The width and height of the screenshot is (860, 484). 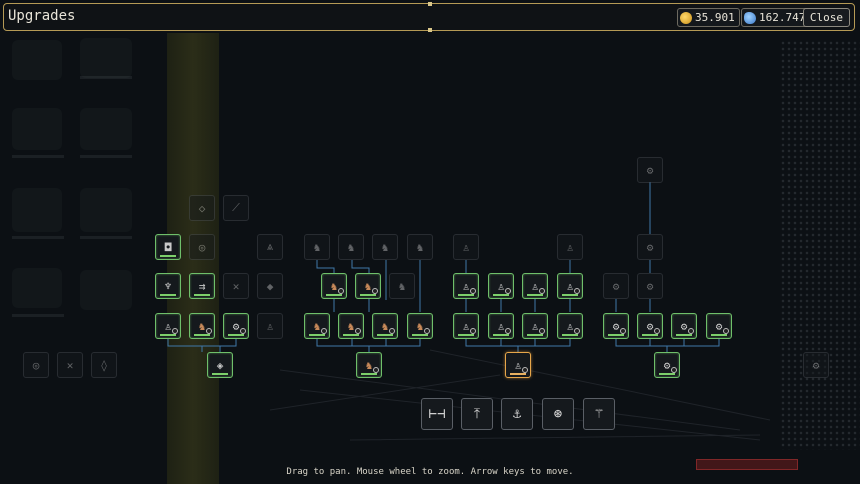 I want to click on anchor-icon: ⚓, so click(x=517, y=414).